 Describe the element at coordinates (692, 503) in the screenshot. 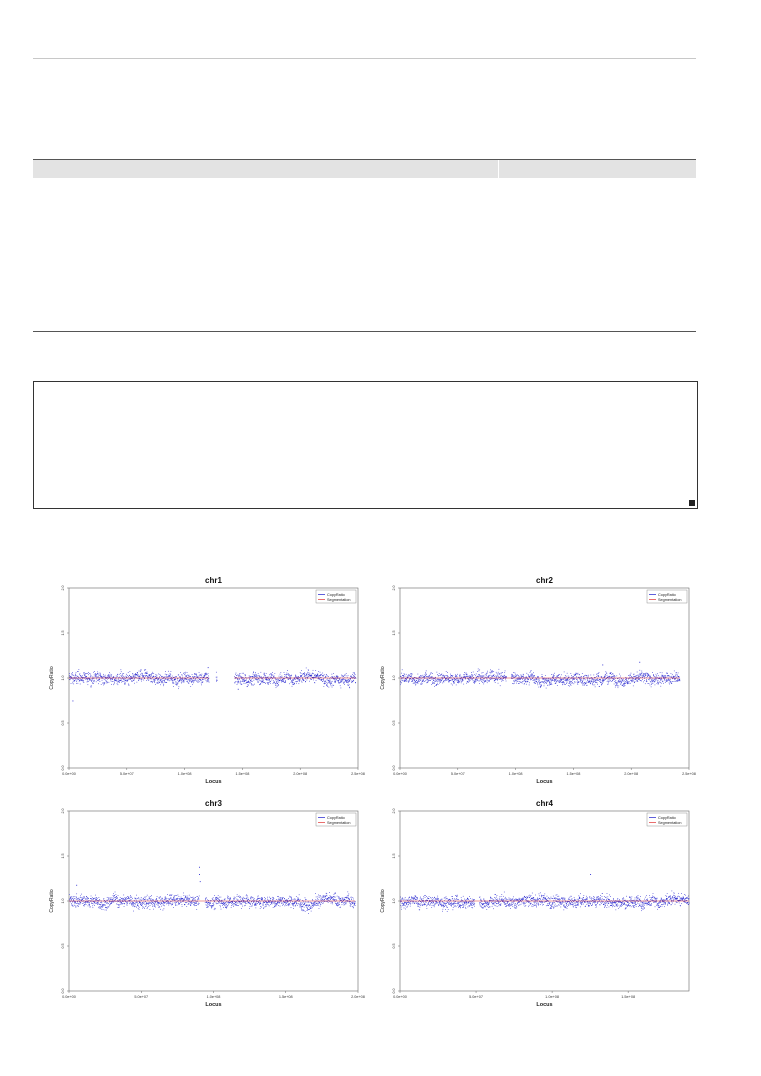

I see `resize-handle-icon` at that location.